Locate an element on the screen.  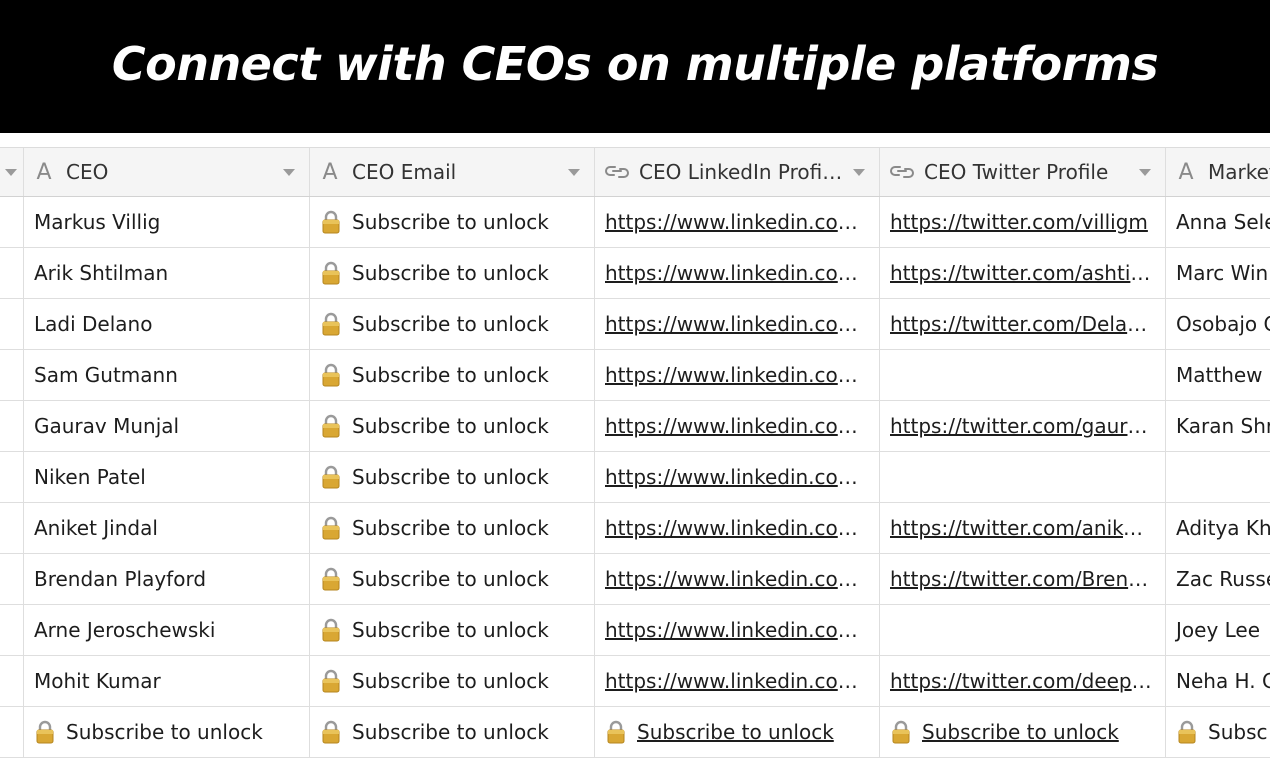
cell-ceo: Mohit Kumar is located at coordinates (167, 681).